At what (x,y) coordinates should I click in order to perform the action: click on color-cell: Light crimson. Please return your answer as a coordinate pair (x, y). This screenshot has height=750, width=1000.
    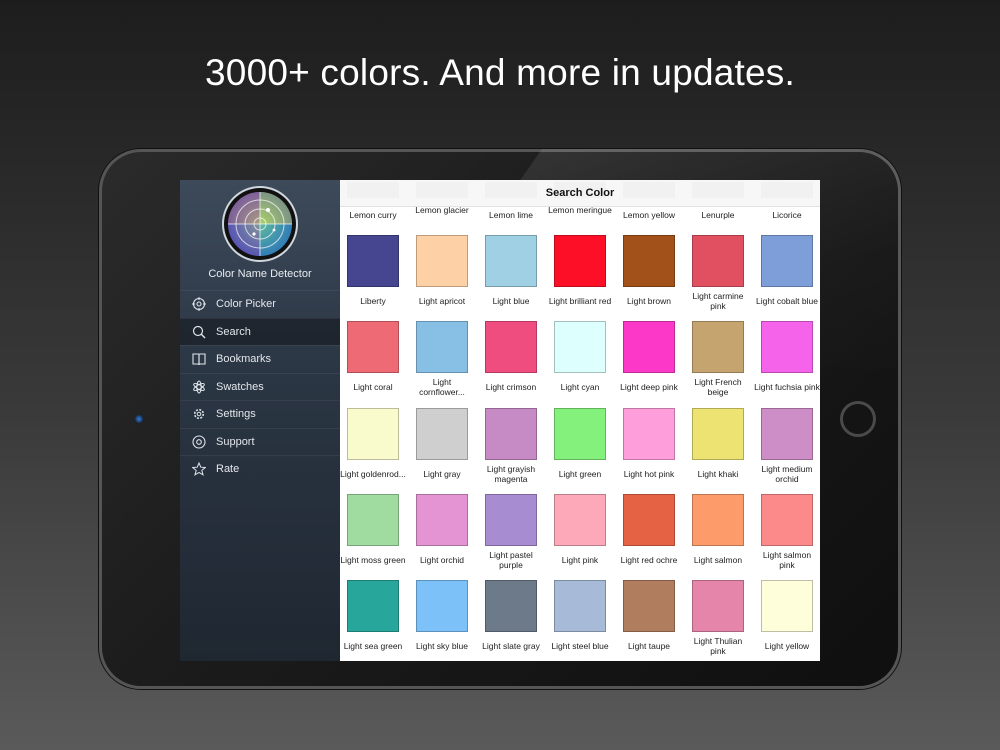
    Looking at the image, I should click on (511, 364).